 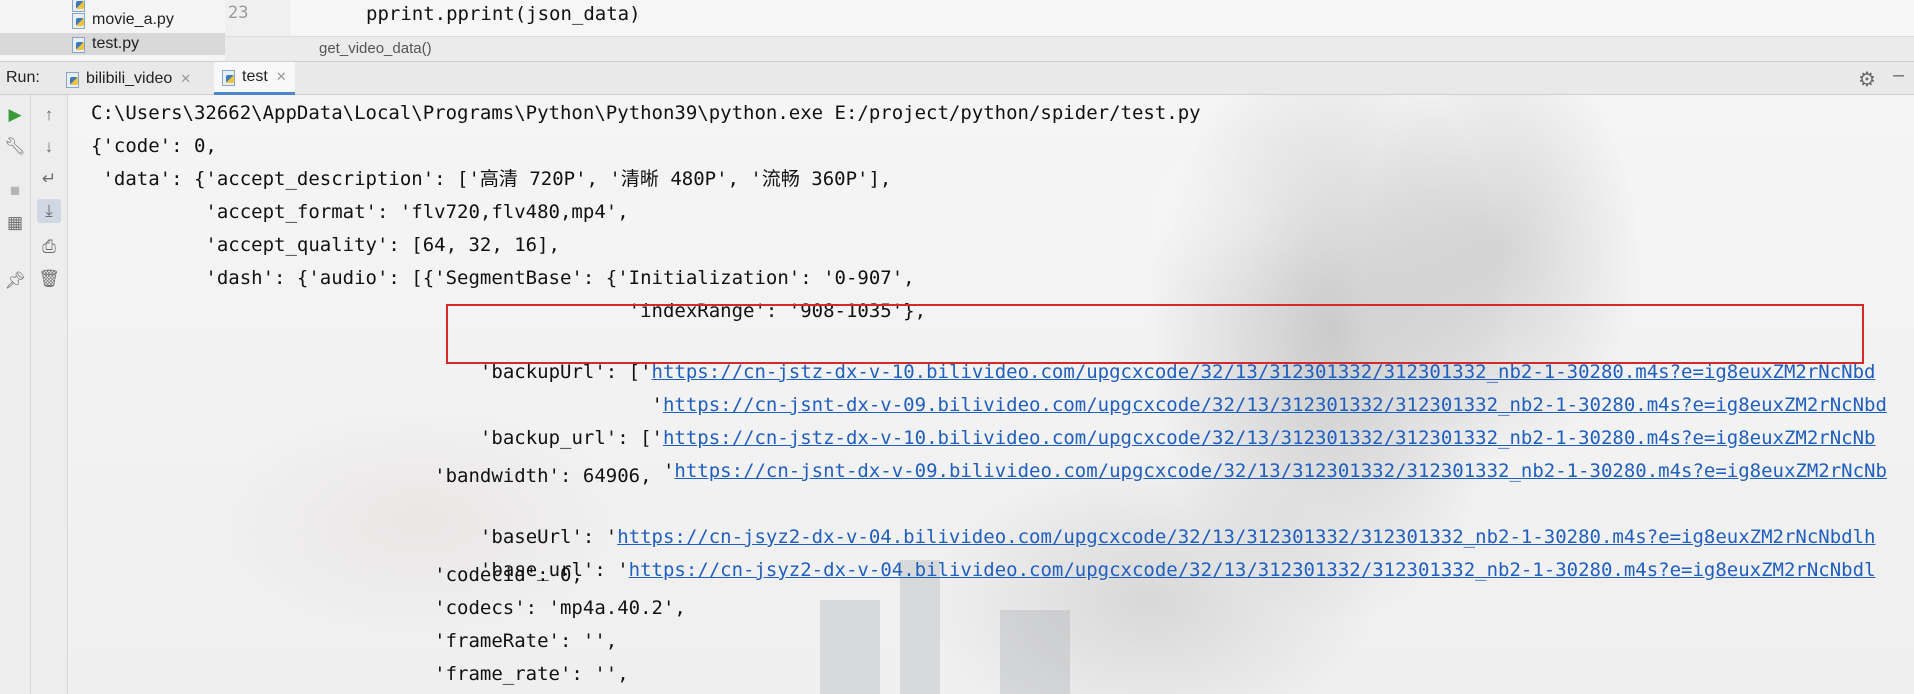 I want to click on tab-label: test, so click(x=255, y=76).